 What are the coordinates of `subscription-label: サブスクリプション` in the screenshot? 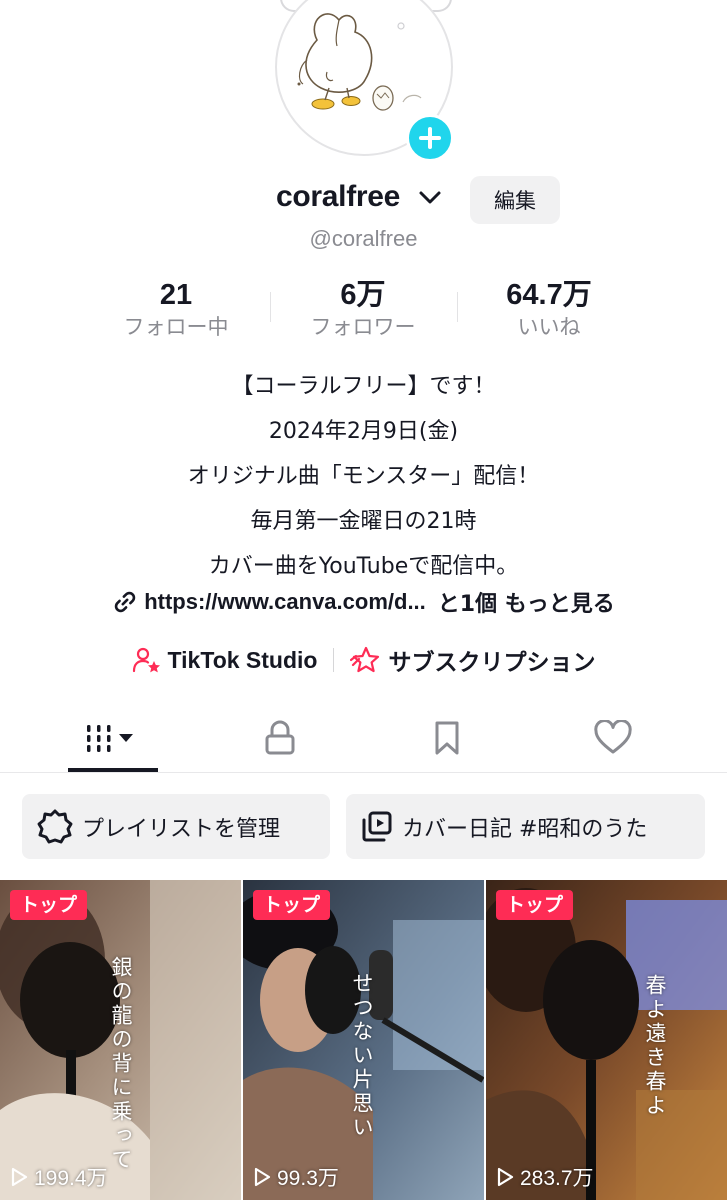 It's located at (492, 663).